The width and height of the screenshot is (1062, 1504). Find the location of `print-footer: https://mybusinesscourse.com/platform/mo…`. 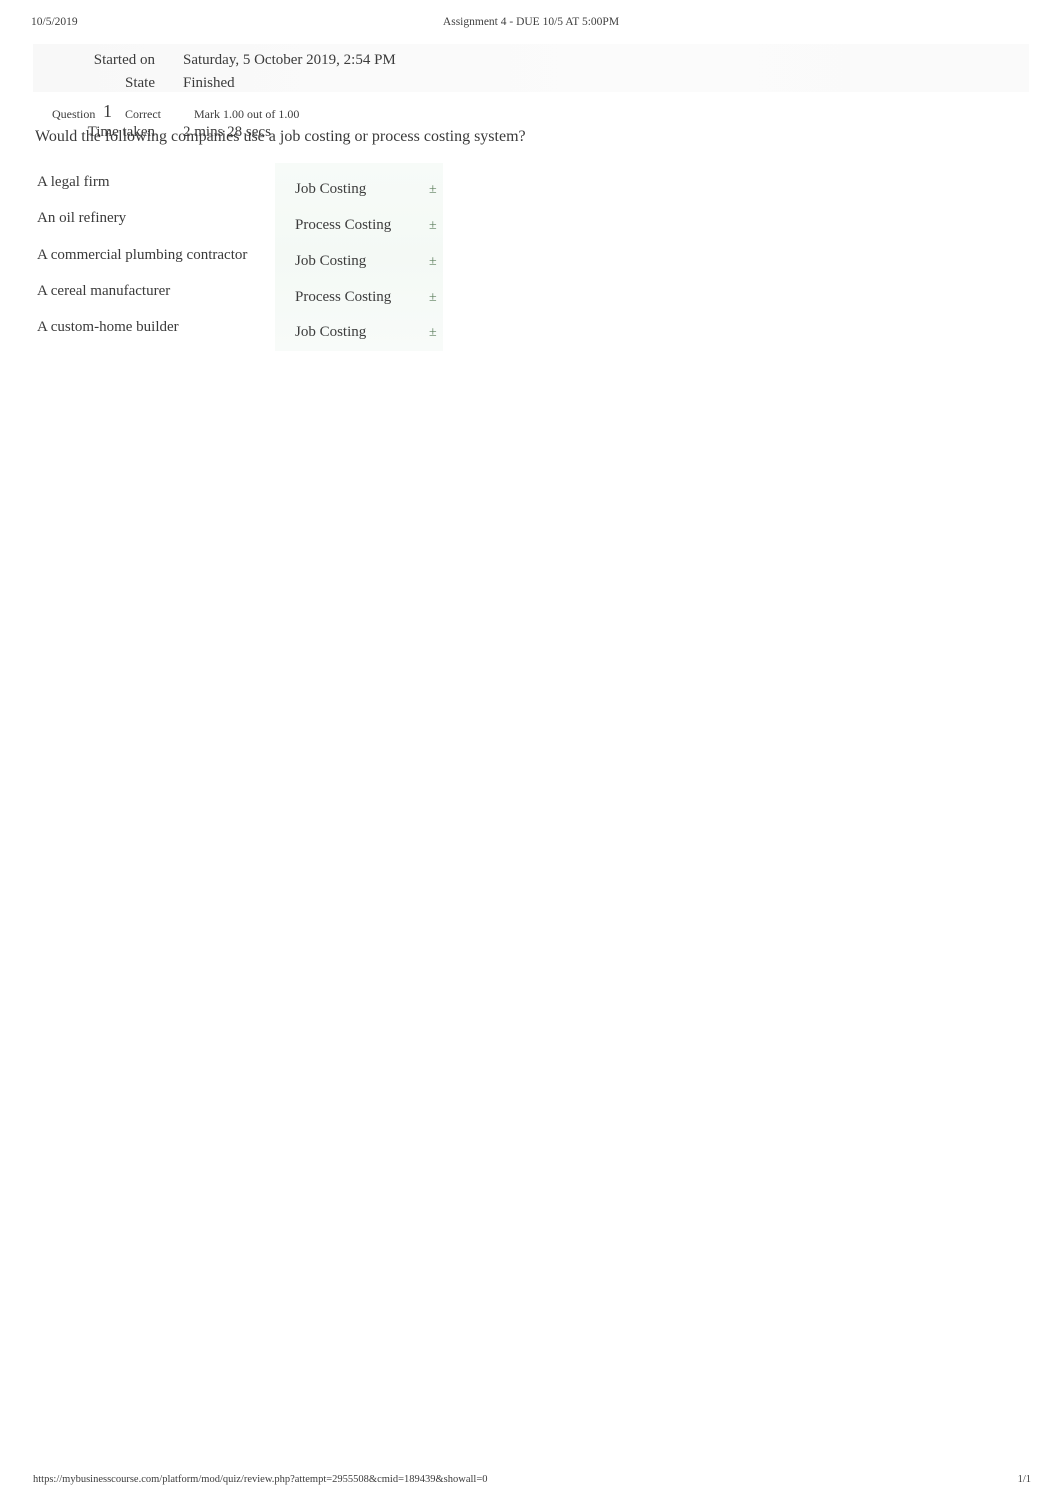

print-footer: https://mybusinesscourse.com/platform/mo… is located at coordinates (531, 1482).